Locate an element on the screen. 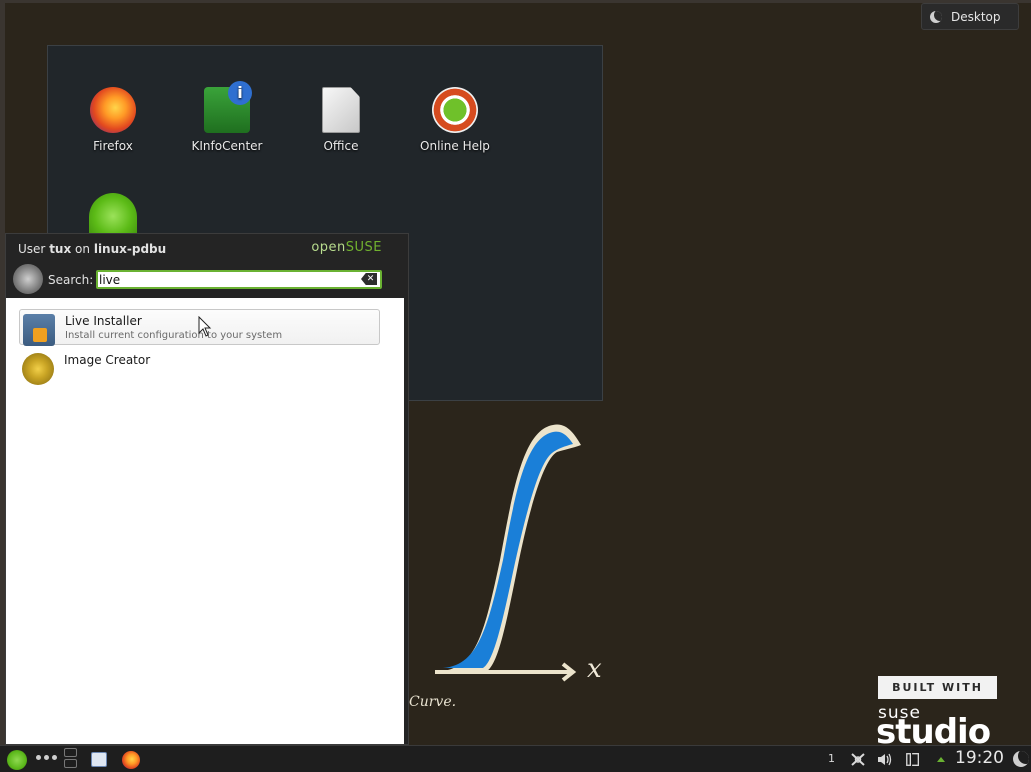 This screenshot has width=1031, height=772. system-tray-expand-icon is located at coordinates (941, 759).